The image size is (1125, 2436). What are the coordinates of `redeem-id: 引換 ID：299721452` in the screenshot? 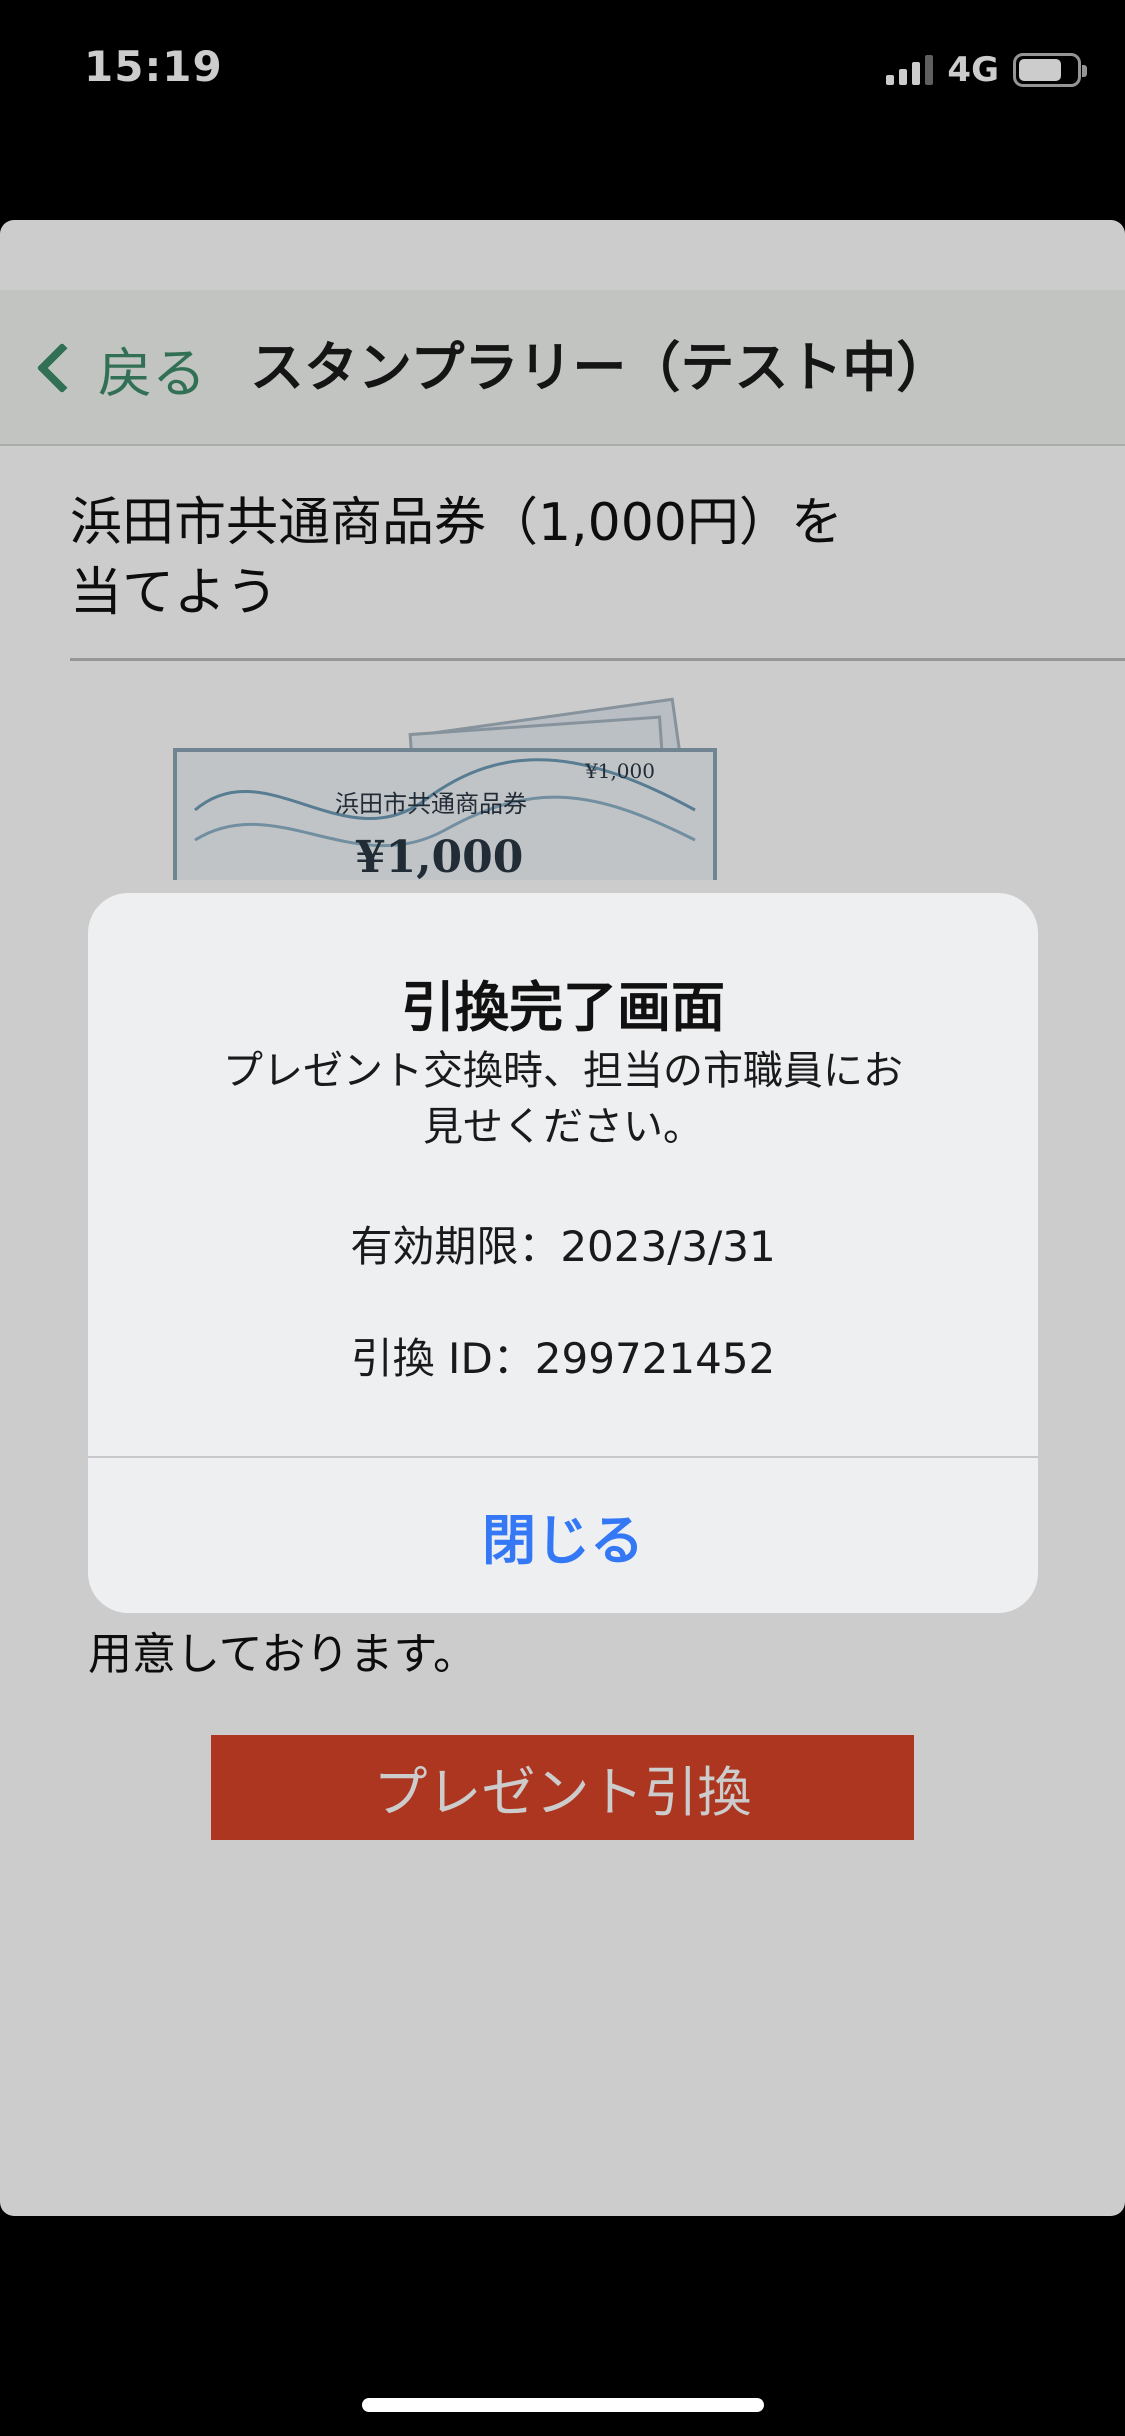 It's located at (563, 1358).